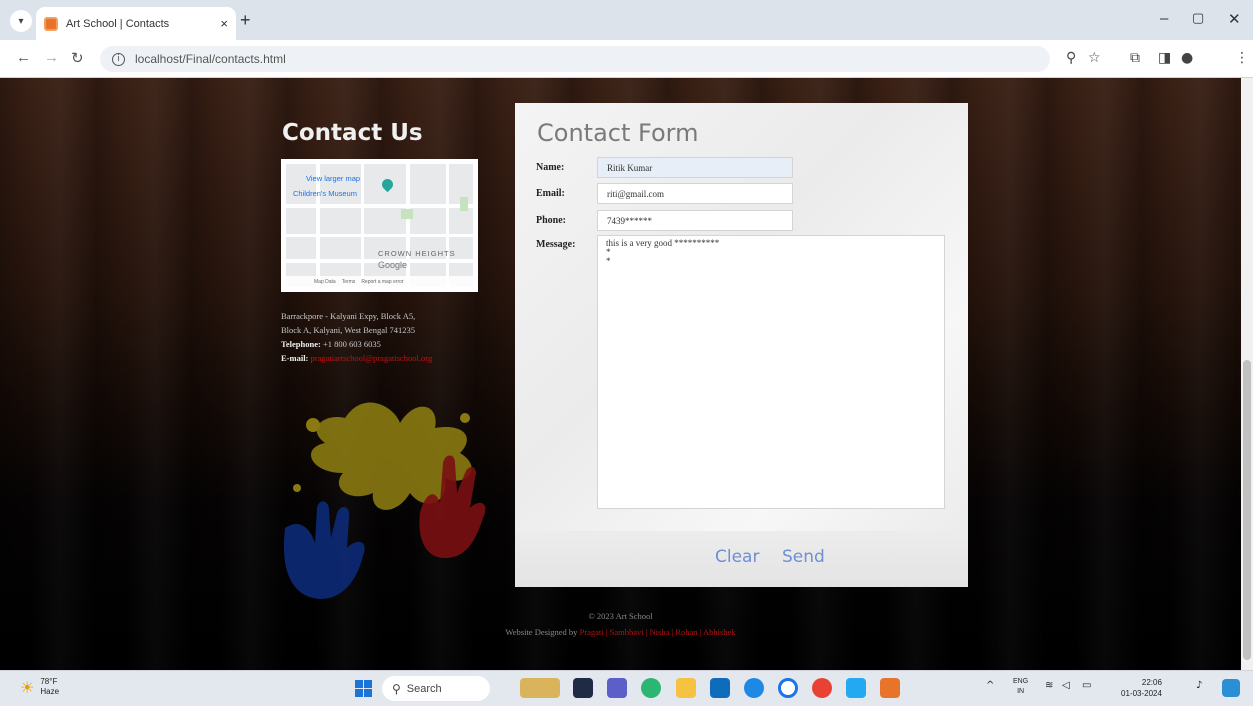 Image resolution: width=1253 pixels, height=706 pixels. I want to click on profile-icon: ●, so click(1187, 58).